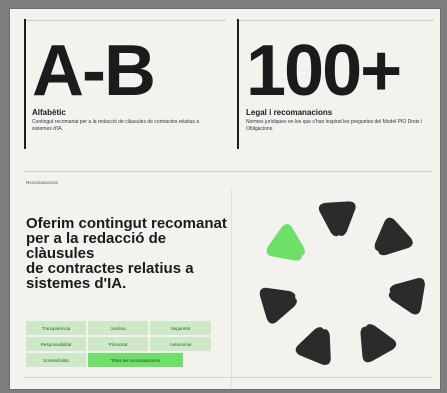 The width and height of the screenshot is (447, 393). I want to click on section-divider, so click(228, 171).